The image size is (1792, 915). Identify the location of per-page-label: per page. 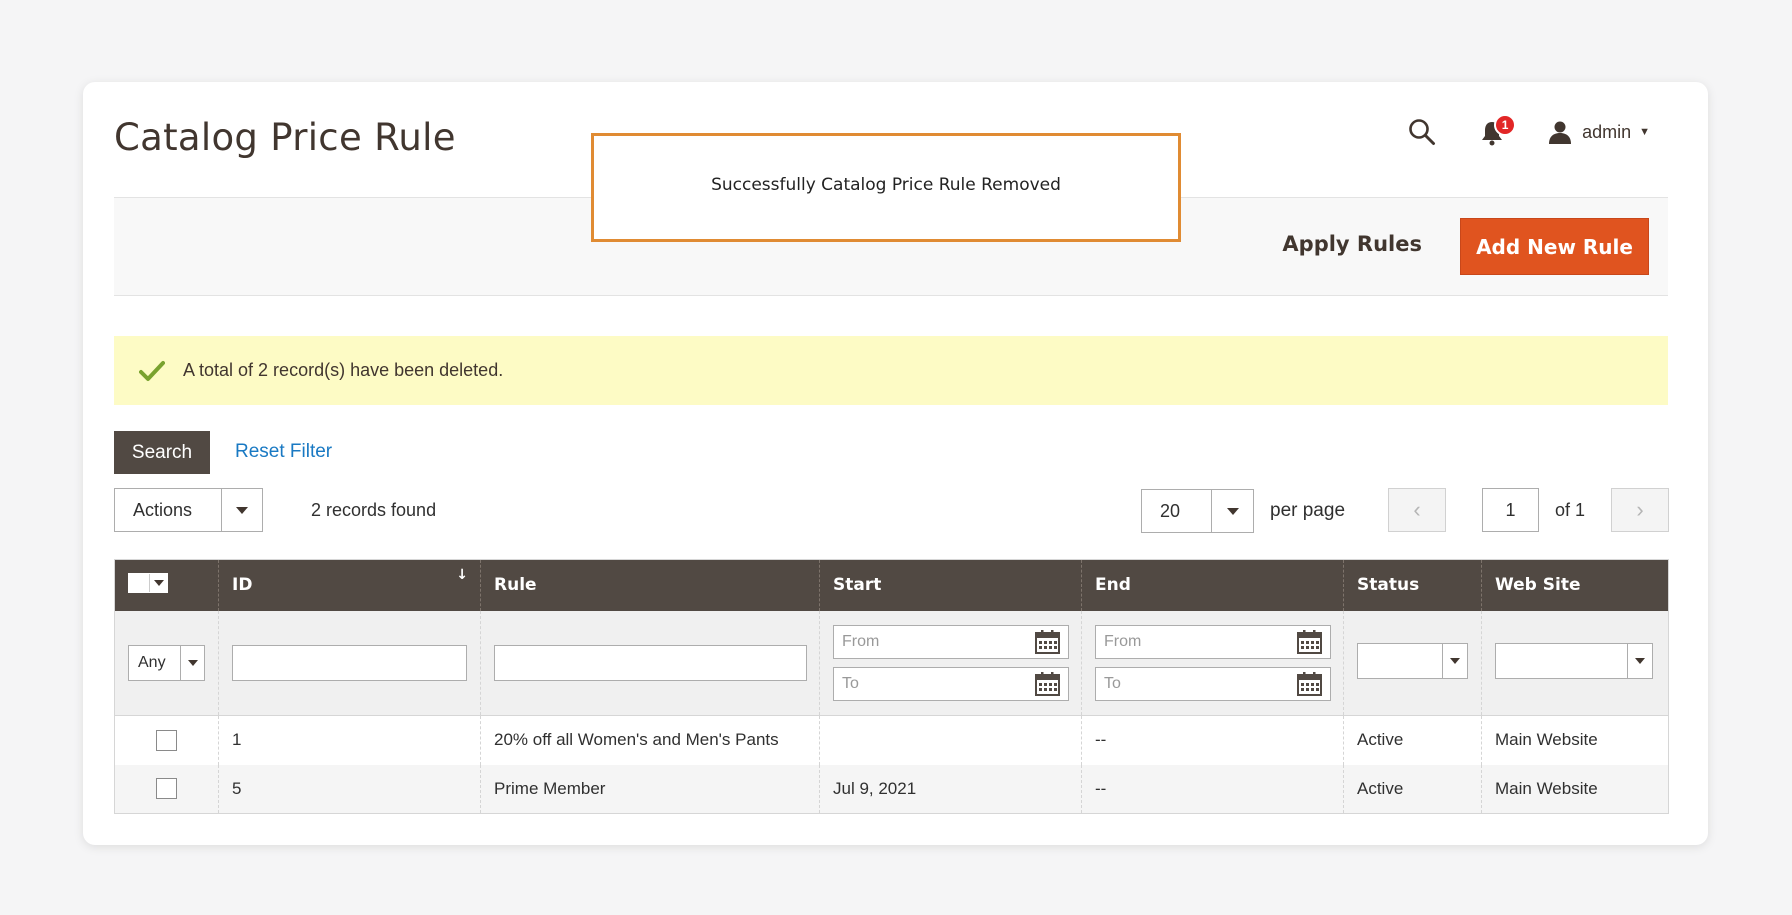
(1308, 510).